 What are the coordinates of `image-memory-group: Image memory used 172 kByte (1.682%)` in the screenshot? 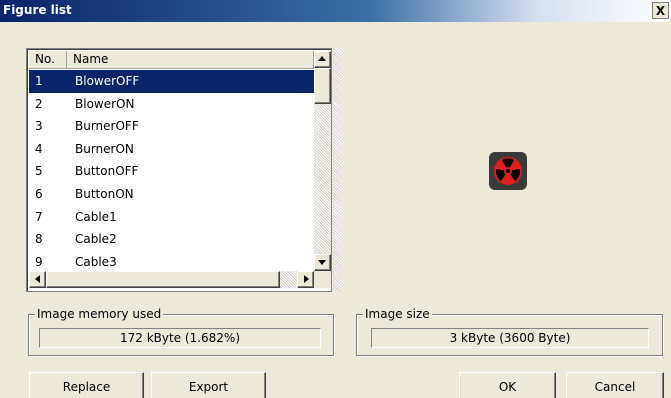 It's located at (181, 331).